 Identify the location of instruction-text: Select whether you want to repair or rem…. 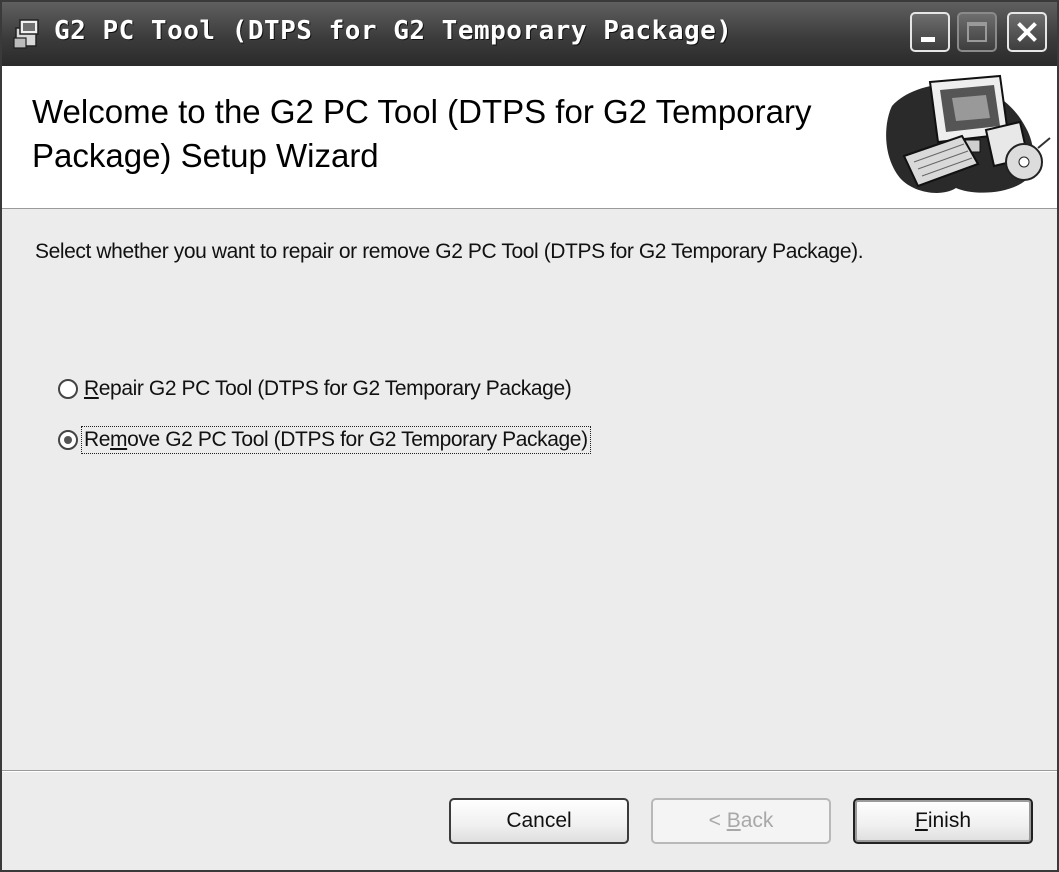
(449, 251).